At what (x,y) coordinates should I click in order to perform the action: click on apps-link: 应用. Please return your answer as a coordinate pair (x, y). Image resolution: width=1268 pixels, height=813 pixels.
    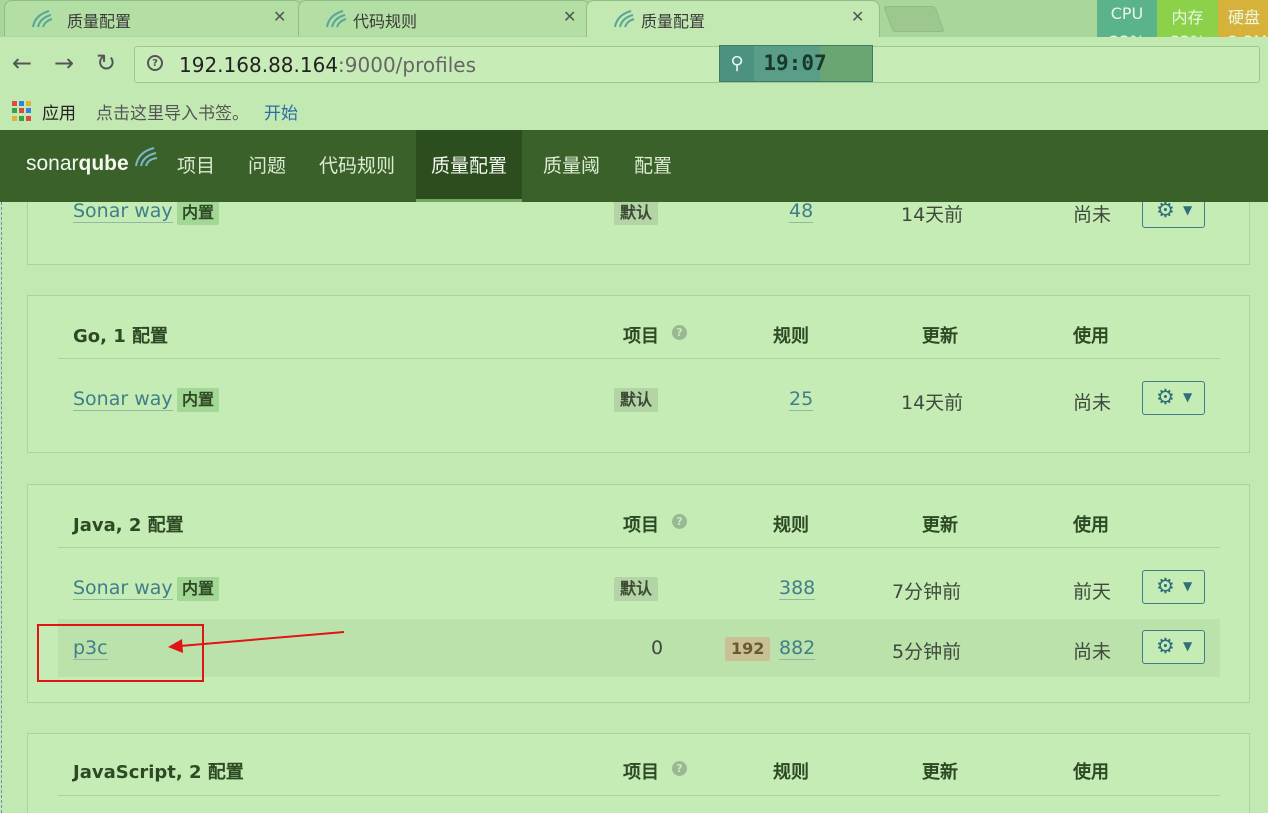
    Looking at the image, I should click on (59, 111).